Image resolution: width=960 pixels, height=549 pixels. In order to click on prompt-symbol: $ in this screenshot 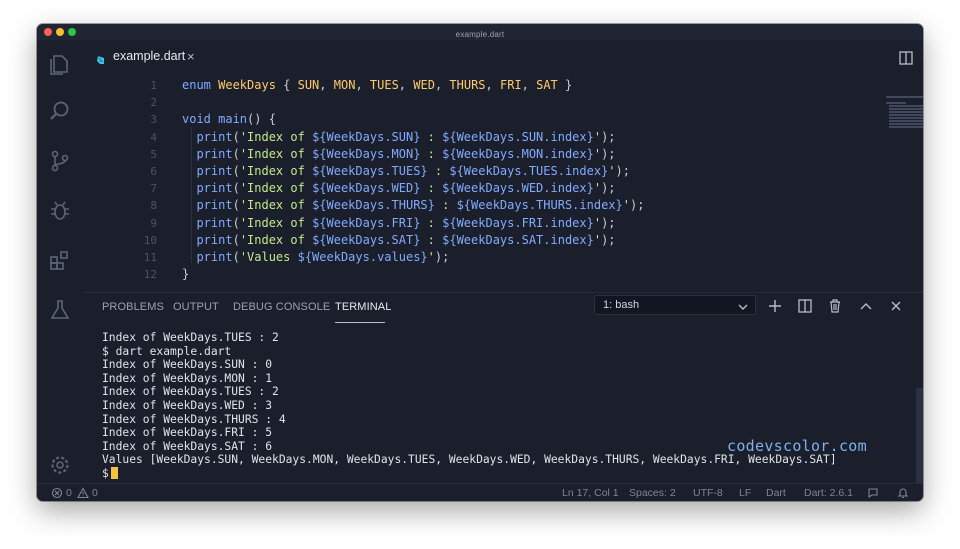, I will do `click(105, 473)`.